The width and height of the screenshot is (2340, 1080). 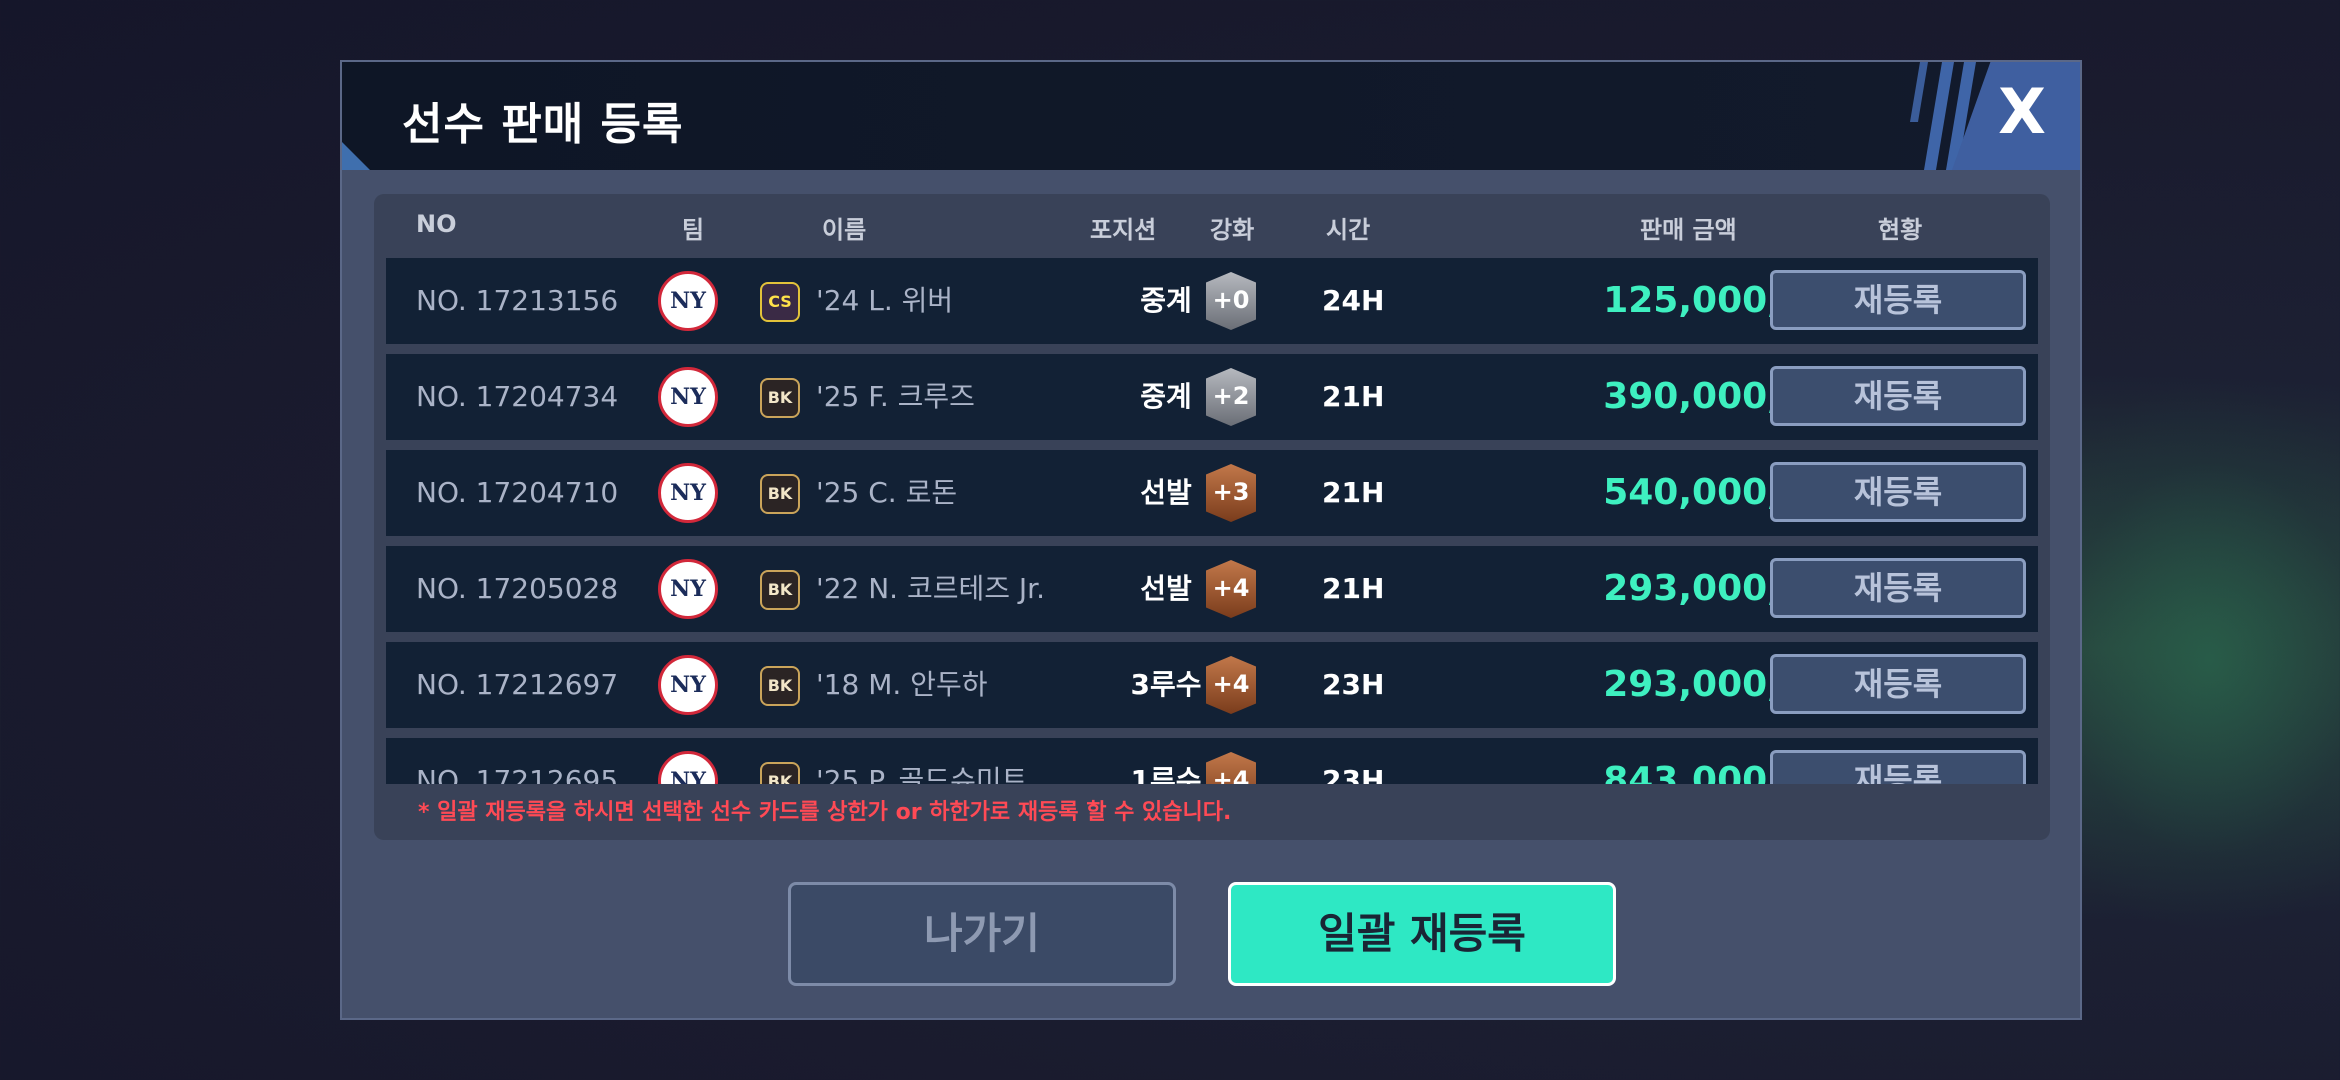 I want to click on remaining-time: 24H, so click(x=1353, y=300).